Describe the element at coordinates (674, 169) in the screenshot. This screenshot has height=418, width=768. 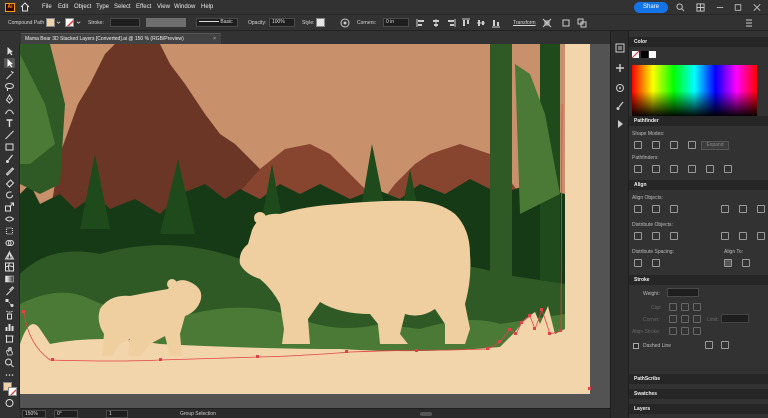
I see `merge-icon` at that location.